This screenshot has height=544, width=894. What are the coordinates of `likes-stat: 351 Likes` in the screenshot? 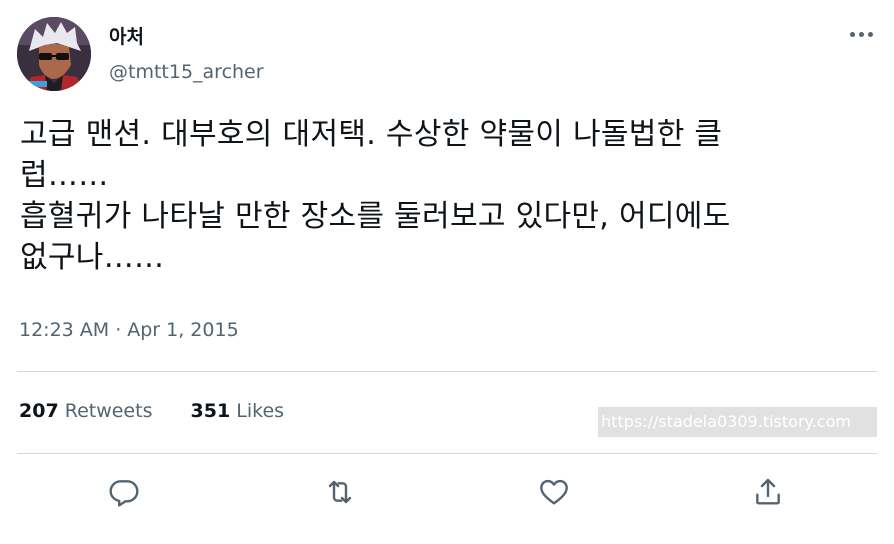 It's located at (238, 411).